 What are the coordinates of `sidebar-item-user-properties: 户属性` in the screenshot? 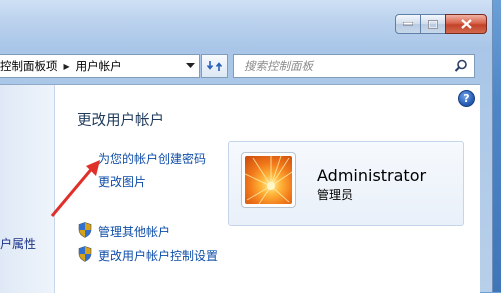 It's located at (18, 243).